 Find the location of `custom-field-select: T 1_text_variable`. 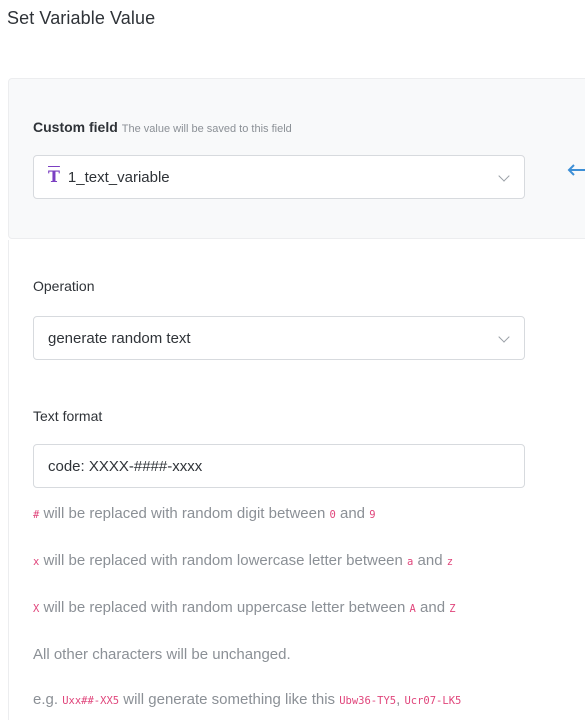

custom-field-select: T 1_text_variable is located at coordinates (279, 177).